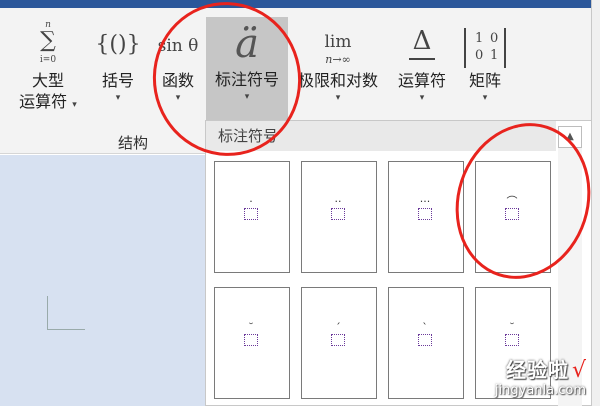 This screenshot has width=600, height=406. I want to click on watermark: 经验啦 √ jingyanla.com, so click(540, 376).